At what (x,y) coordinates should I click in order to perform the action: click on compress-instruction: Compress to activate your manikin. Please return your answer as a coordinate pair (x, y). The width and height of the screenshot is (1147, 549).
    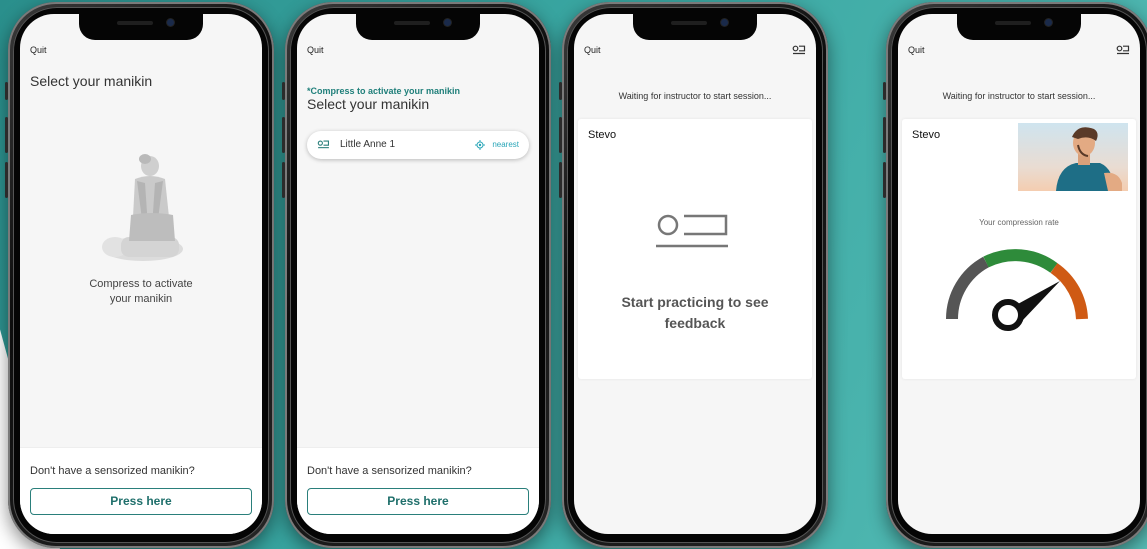
    Looking at the image, I should click on (141, 292).